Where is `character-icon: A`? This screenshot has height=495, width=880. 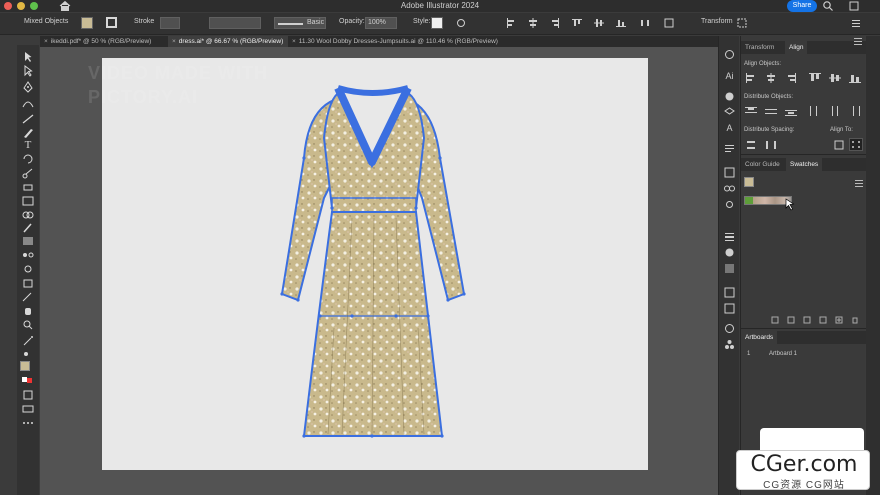 character-icon: A is located at coordinates (729, 128).